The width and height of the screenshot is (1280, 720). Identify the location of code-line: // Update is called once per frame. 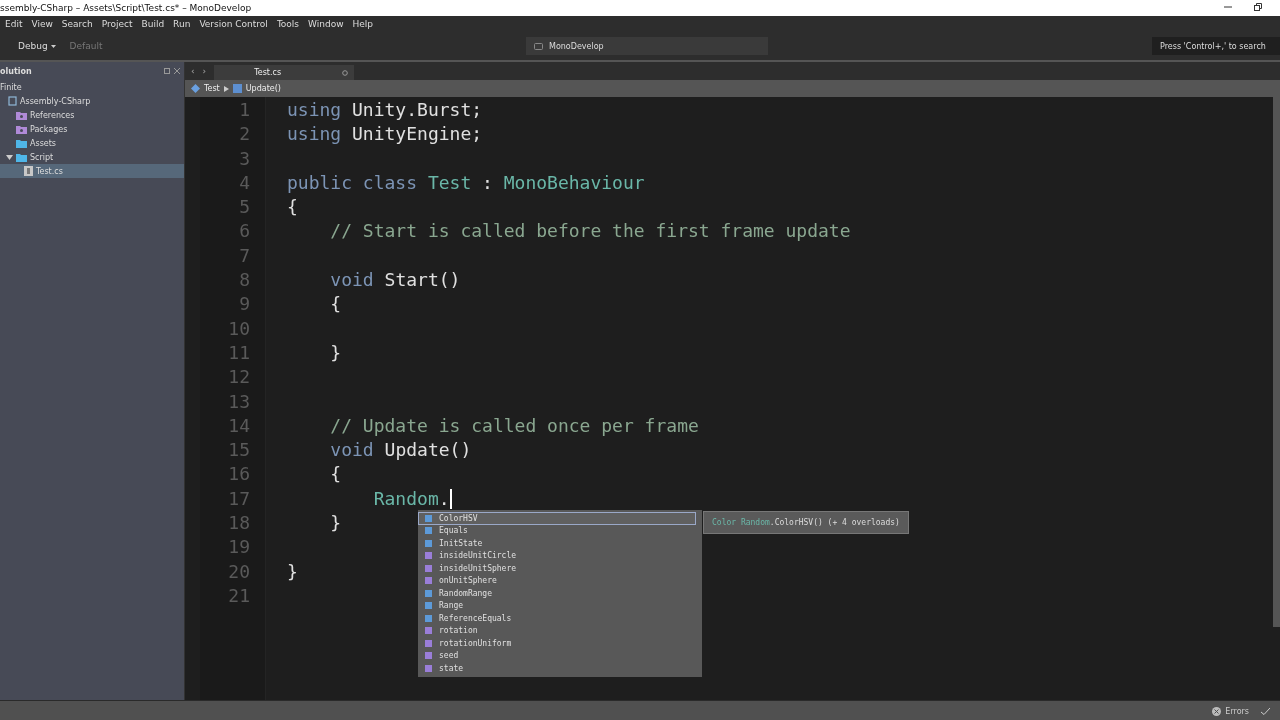
(514, 425).